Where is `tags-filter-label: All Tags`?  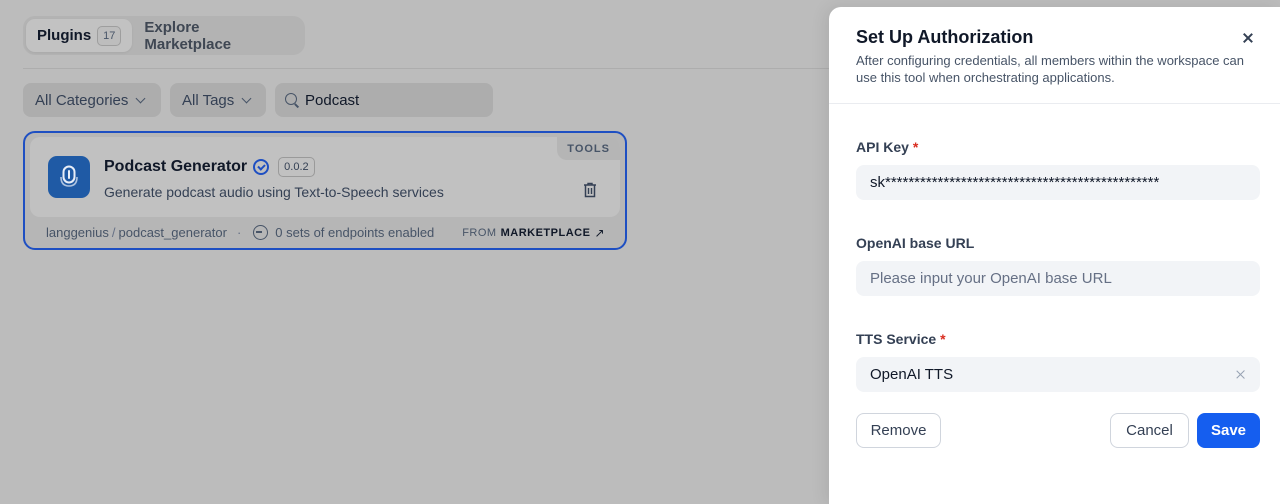
tags-filter-label: All Tags is located at coordinates (208, 100).